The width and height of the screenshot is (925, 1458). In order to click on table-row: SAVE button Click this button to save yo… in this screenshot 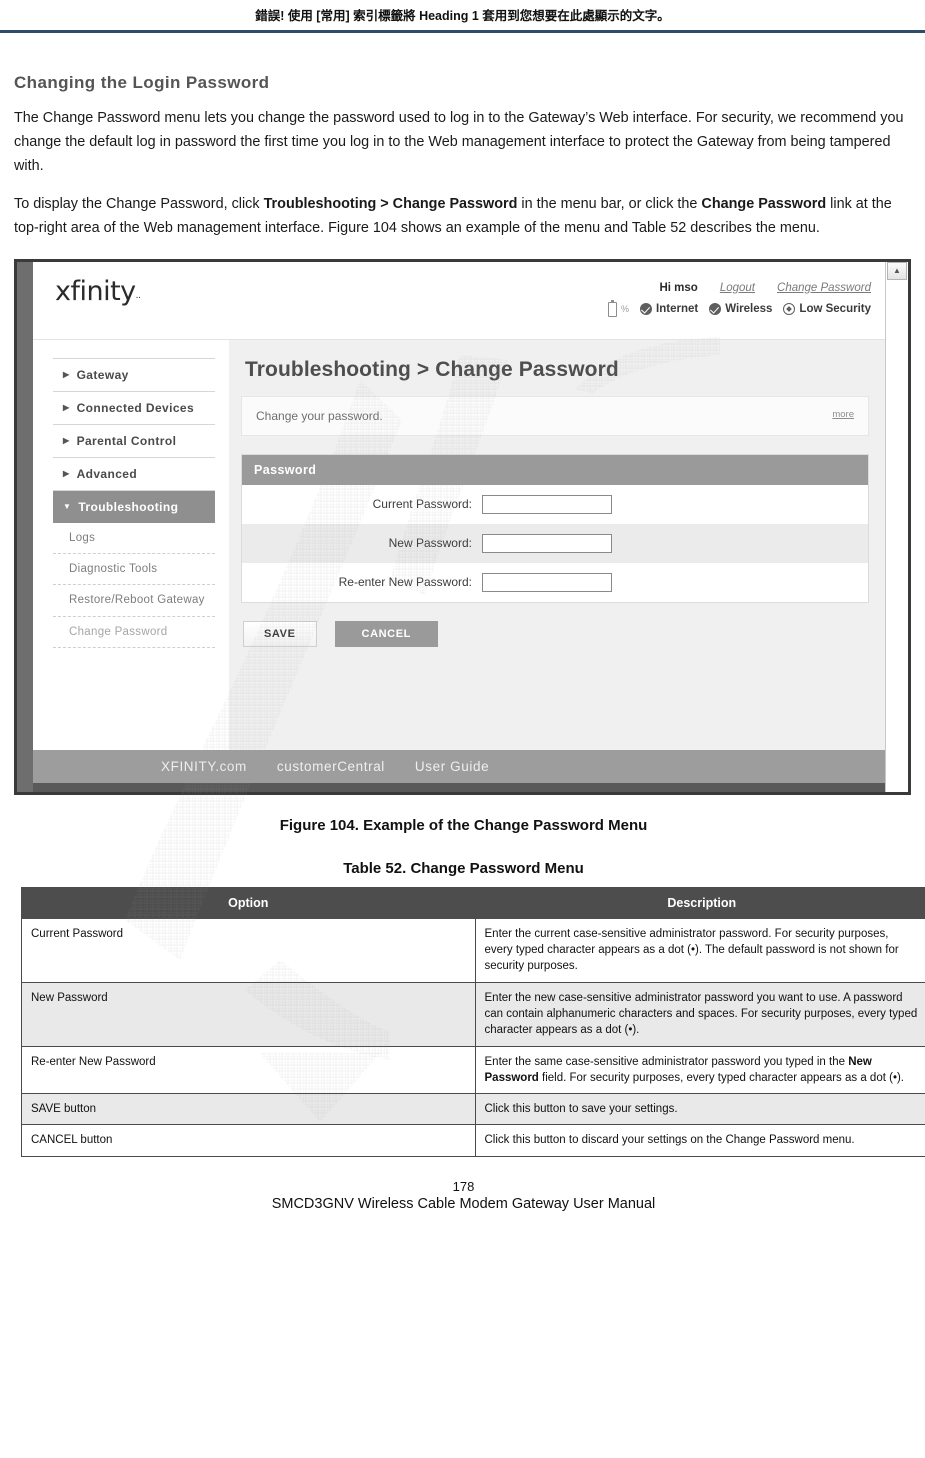, I will do `click(473, 1109)`.